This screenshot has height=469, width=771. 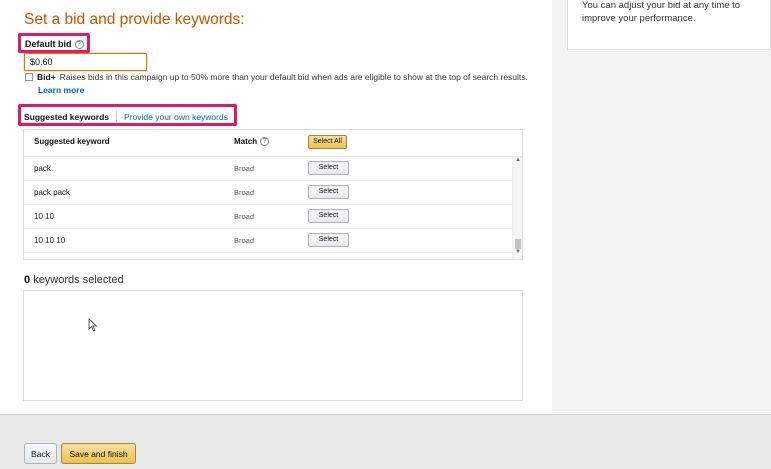 I want to click on scroll-thumb, so click(x=518, y=244).